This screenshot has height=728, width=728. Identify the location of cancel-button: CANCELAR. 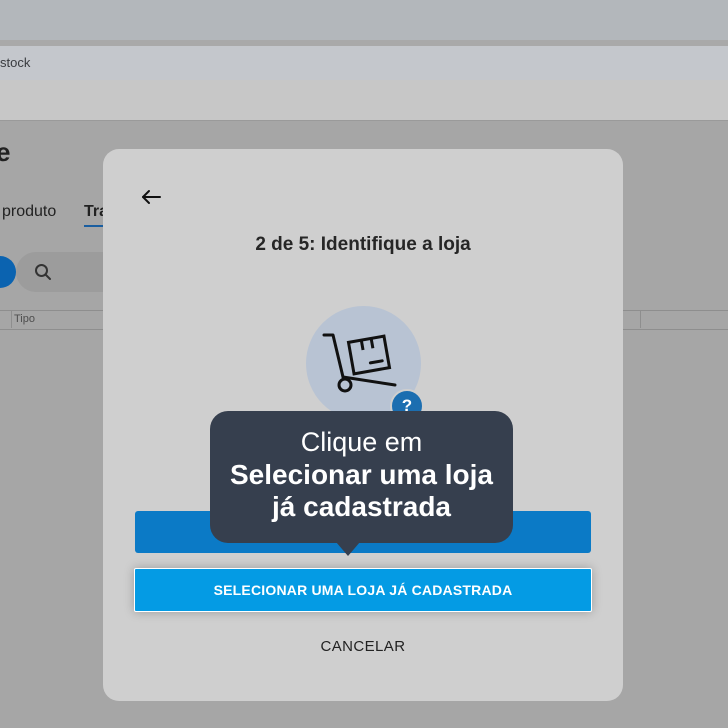
(363, 646).